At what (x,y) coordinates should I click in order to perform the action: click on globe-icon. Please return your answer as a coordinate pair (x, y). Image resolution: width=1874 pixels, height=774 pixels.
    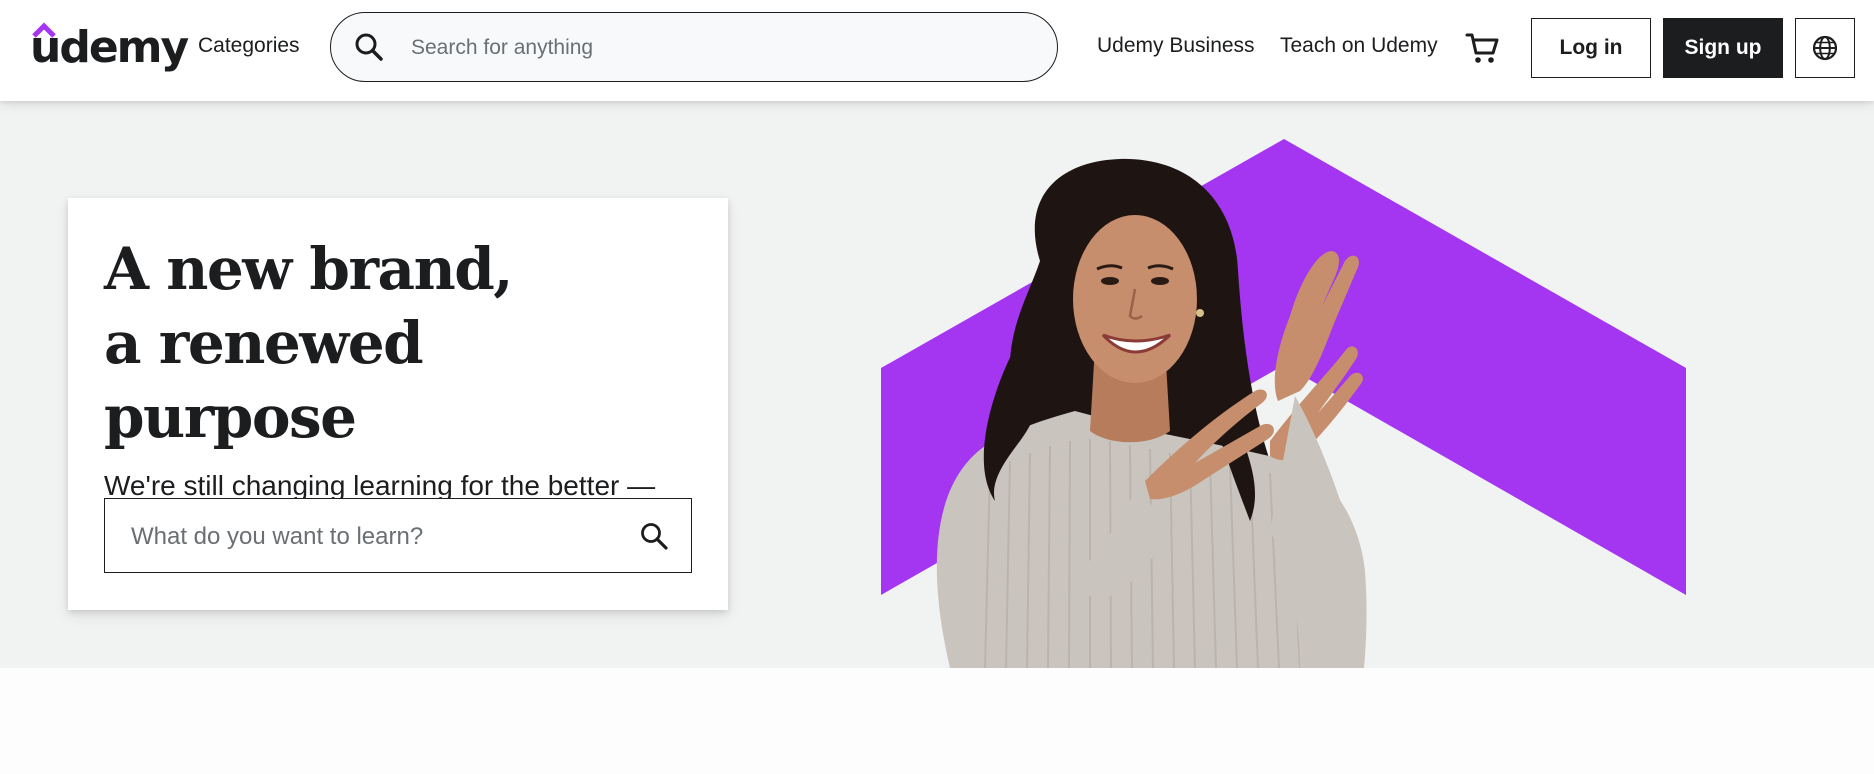
    Looking at the image, I should click on (1825, 48).